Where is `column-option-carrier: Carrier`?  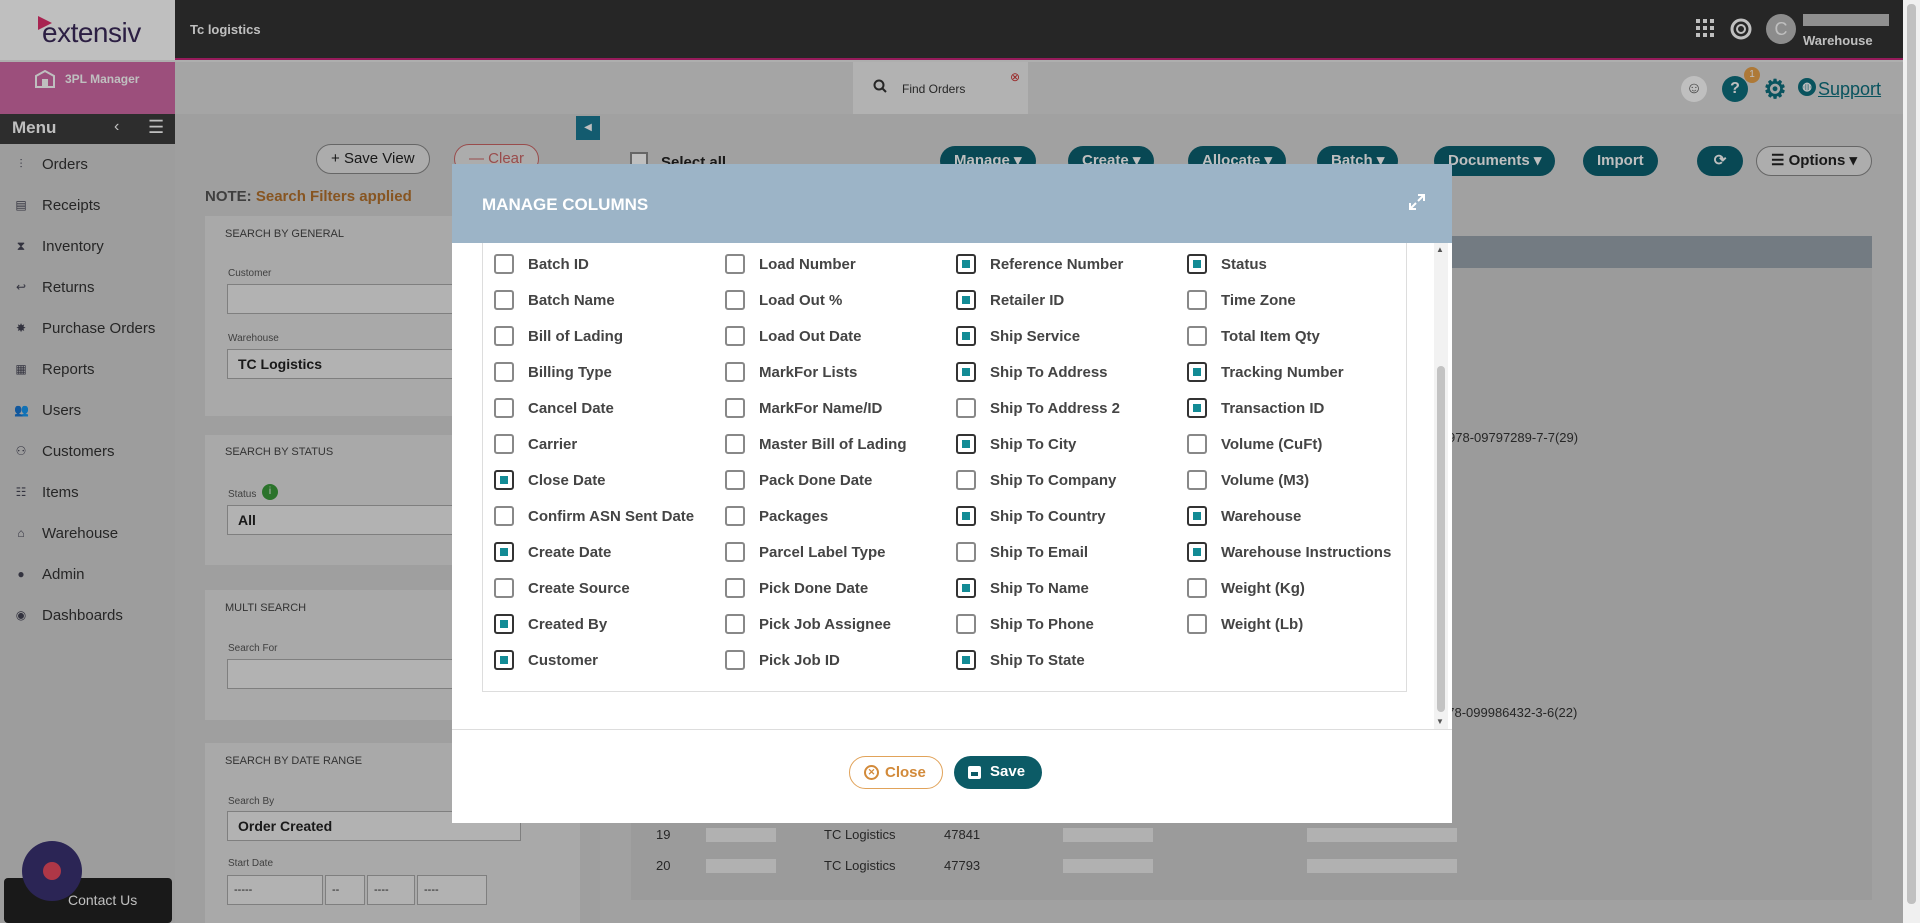 column-option-carrier: Carrier is located at coordinates (604, 444).